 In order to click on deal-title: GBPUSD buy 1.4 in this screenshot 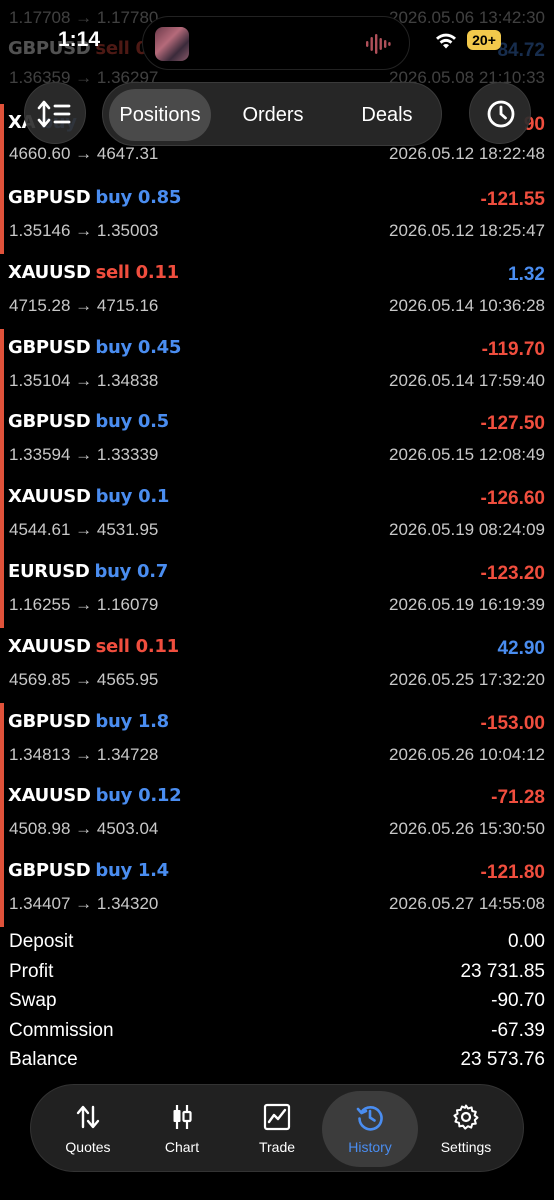, I will do `click(88, 871)`.